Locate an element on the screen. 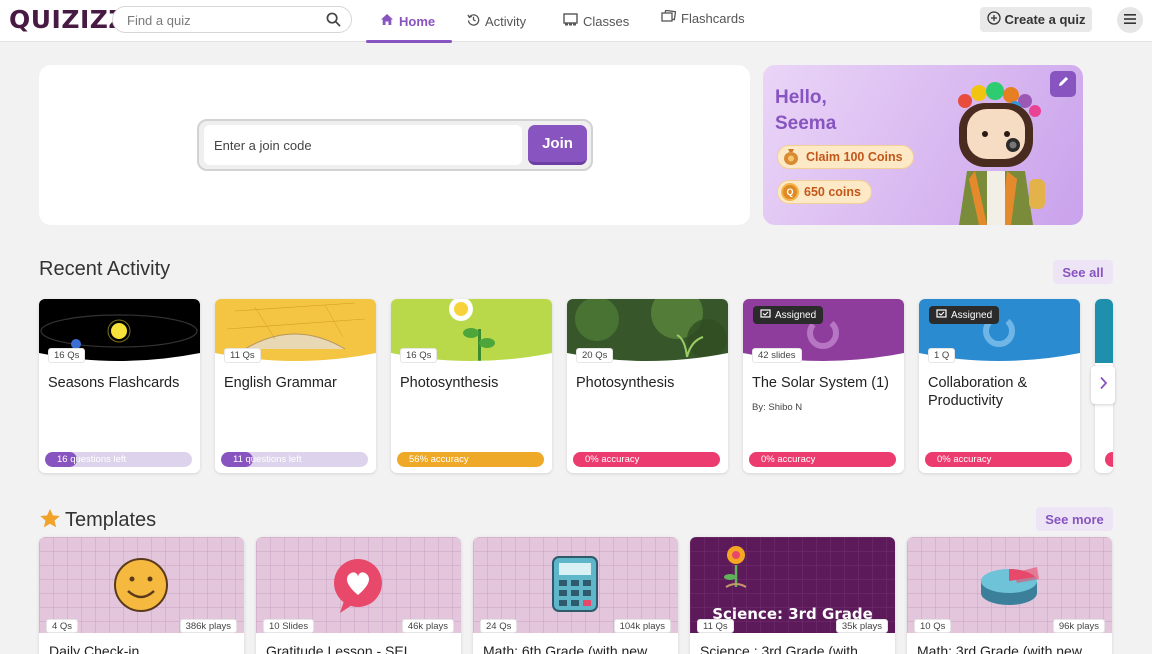 This screenshot has width=1152, height=654. template-count-chip: 11 Qs is located at coordinates (715, 626).